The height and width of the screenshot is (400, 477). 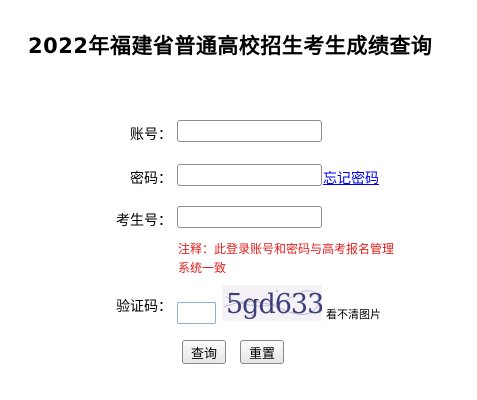 What do you see at coordinates (144, 221) in the screenshot?
I see `exam-id-label: 考生号：` at bounding box center [144, 221].